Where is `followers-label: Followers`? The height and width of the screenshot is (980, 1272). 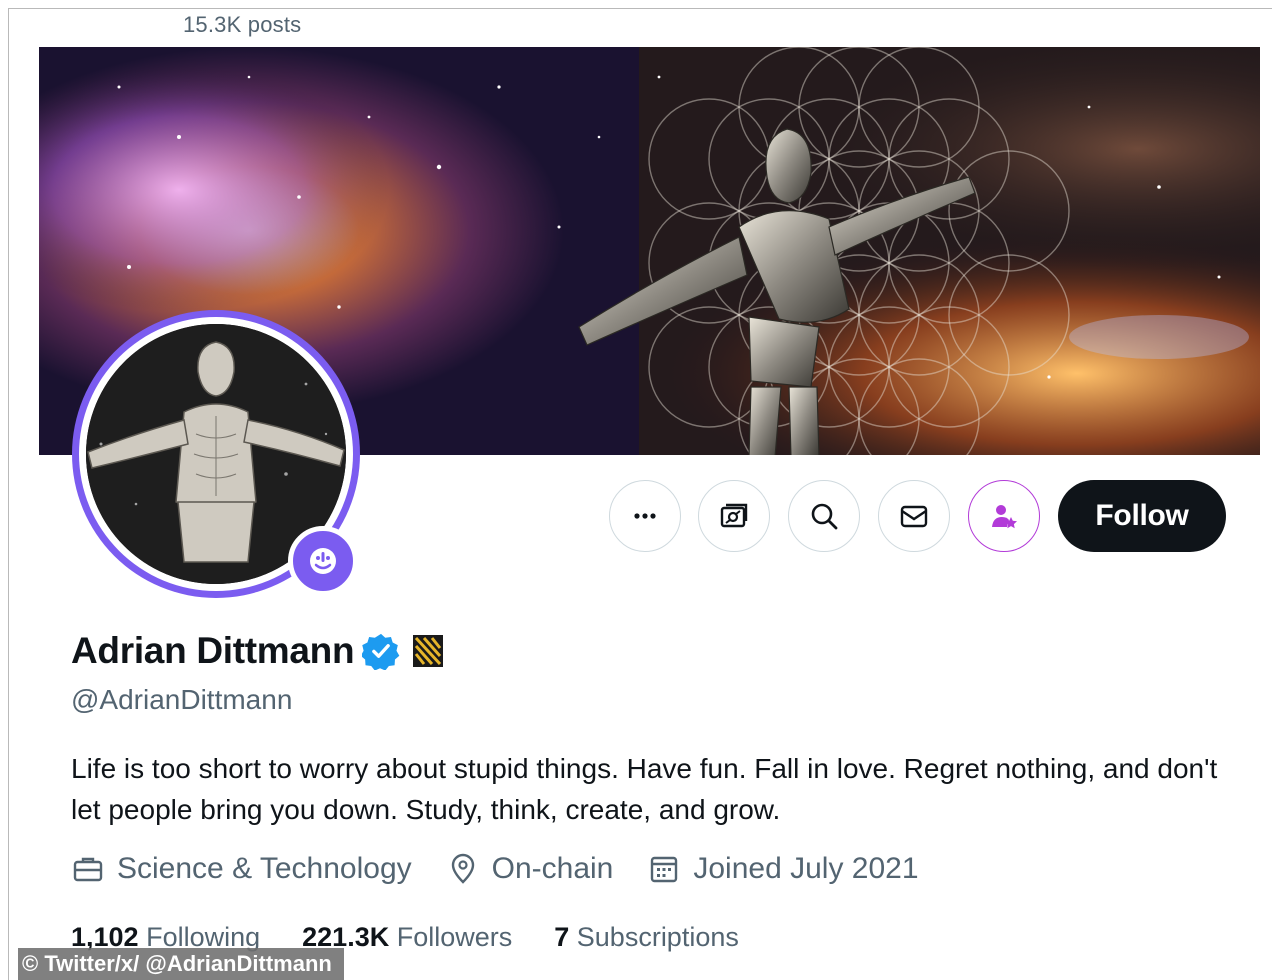 followers-label: Followers is located at coordinates (454, 937).